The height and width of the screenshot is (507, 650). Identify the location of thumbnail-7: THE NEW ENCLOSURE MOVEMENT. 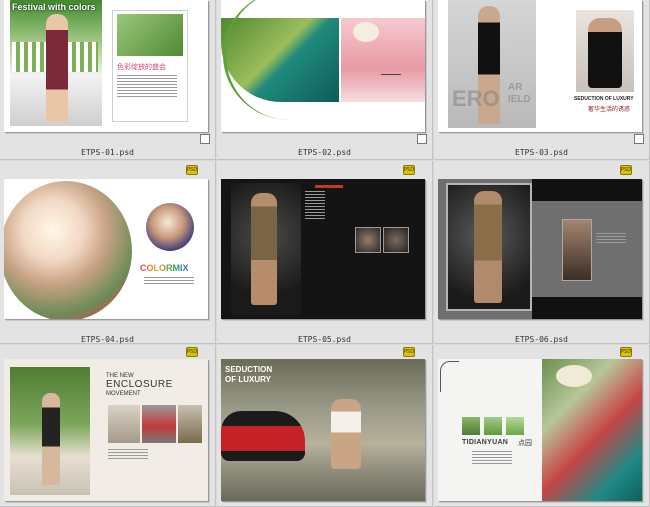
(106, 430).